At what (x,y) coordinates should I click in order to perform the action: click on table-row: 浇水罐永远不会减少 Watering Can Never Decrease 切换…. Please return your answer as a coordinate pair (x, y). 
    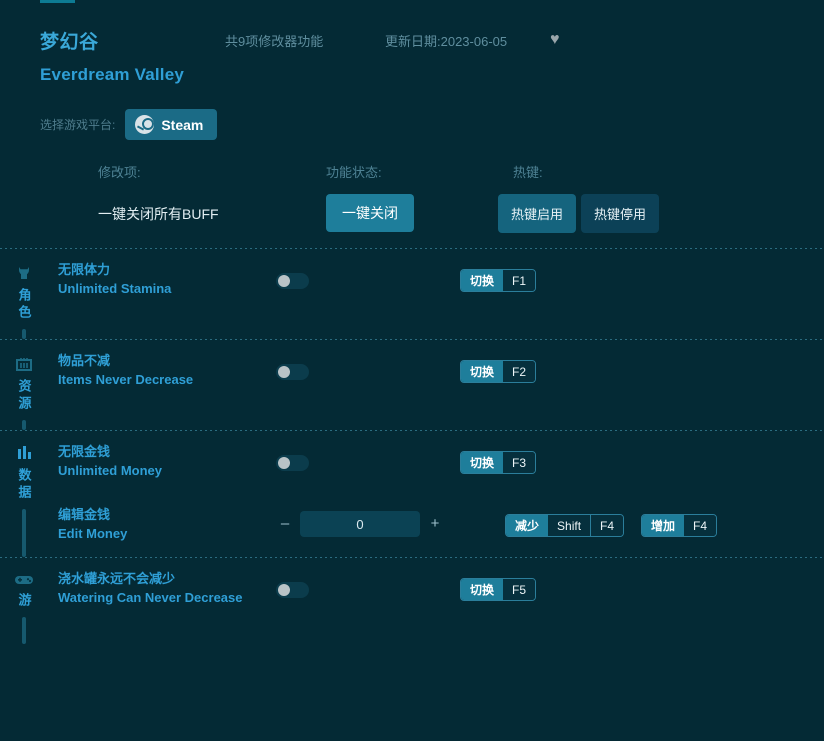
    Looking at the image, I should click on (436, 601).